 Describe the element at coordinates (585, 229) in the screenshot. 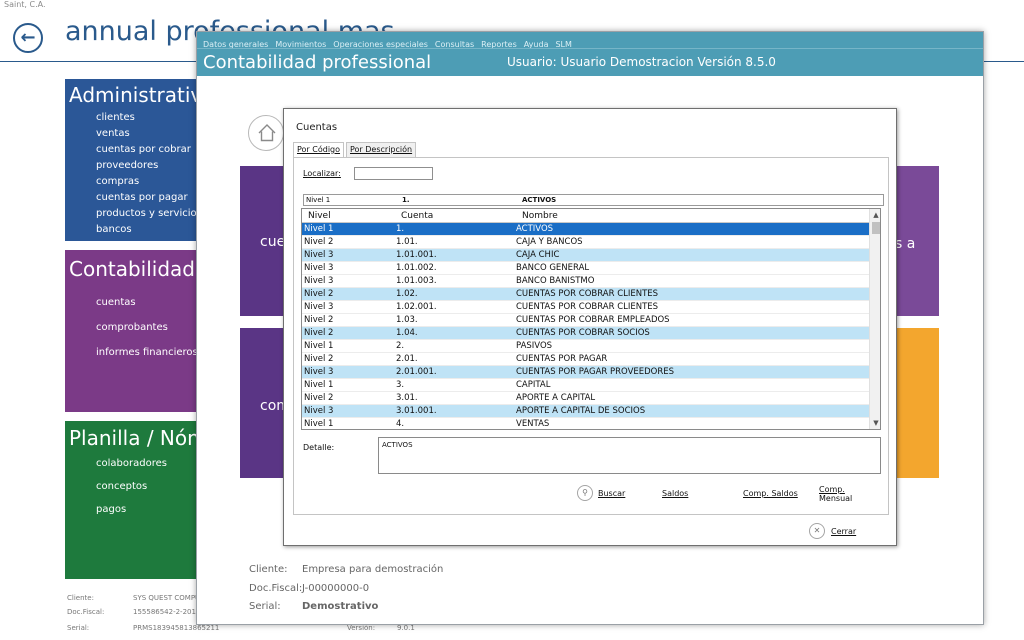

I see `table-row: Nivel 1 1. ACTIVOS` at that location.